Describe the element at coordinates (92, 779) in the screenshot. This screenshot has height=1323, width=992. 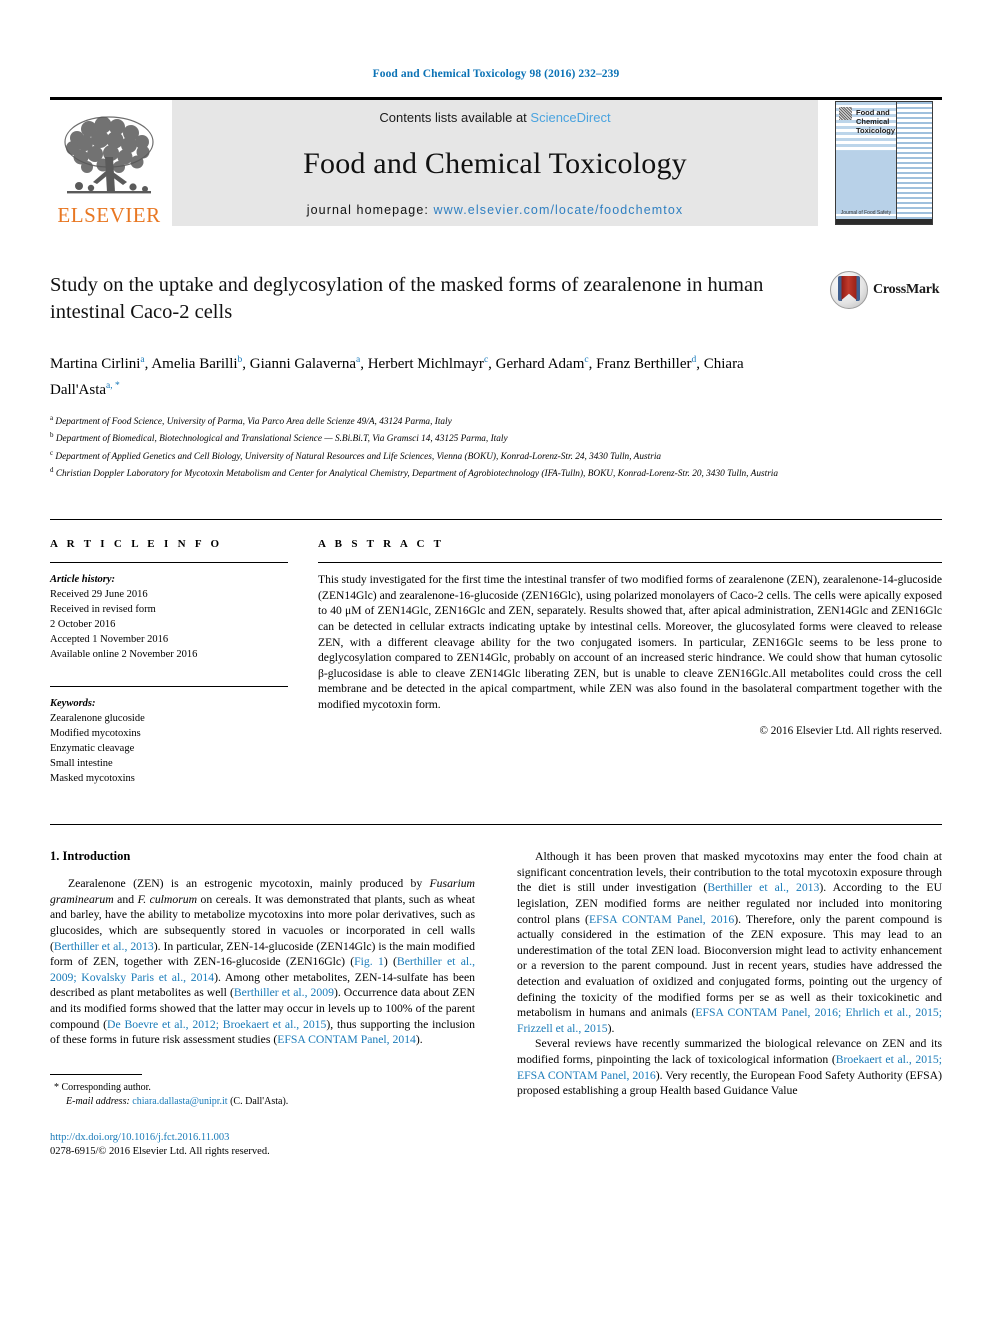
I see `keyword-item: Masked mycotoxins` at that location.